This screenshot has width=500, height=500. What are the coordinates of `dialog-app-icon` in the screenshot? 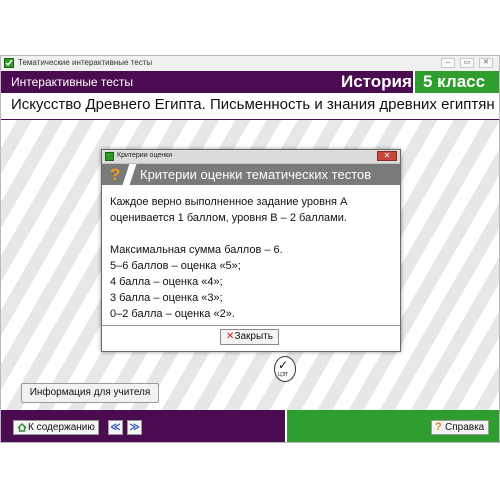 It's located at (109, 156).